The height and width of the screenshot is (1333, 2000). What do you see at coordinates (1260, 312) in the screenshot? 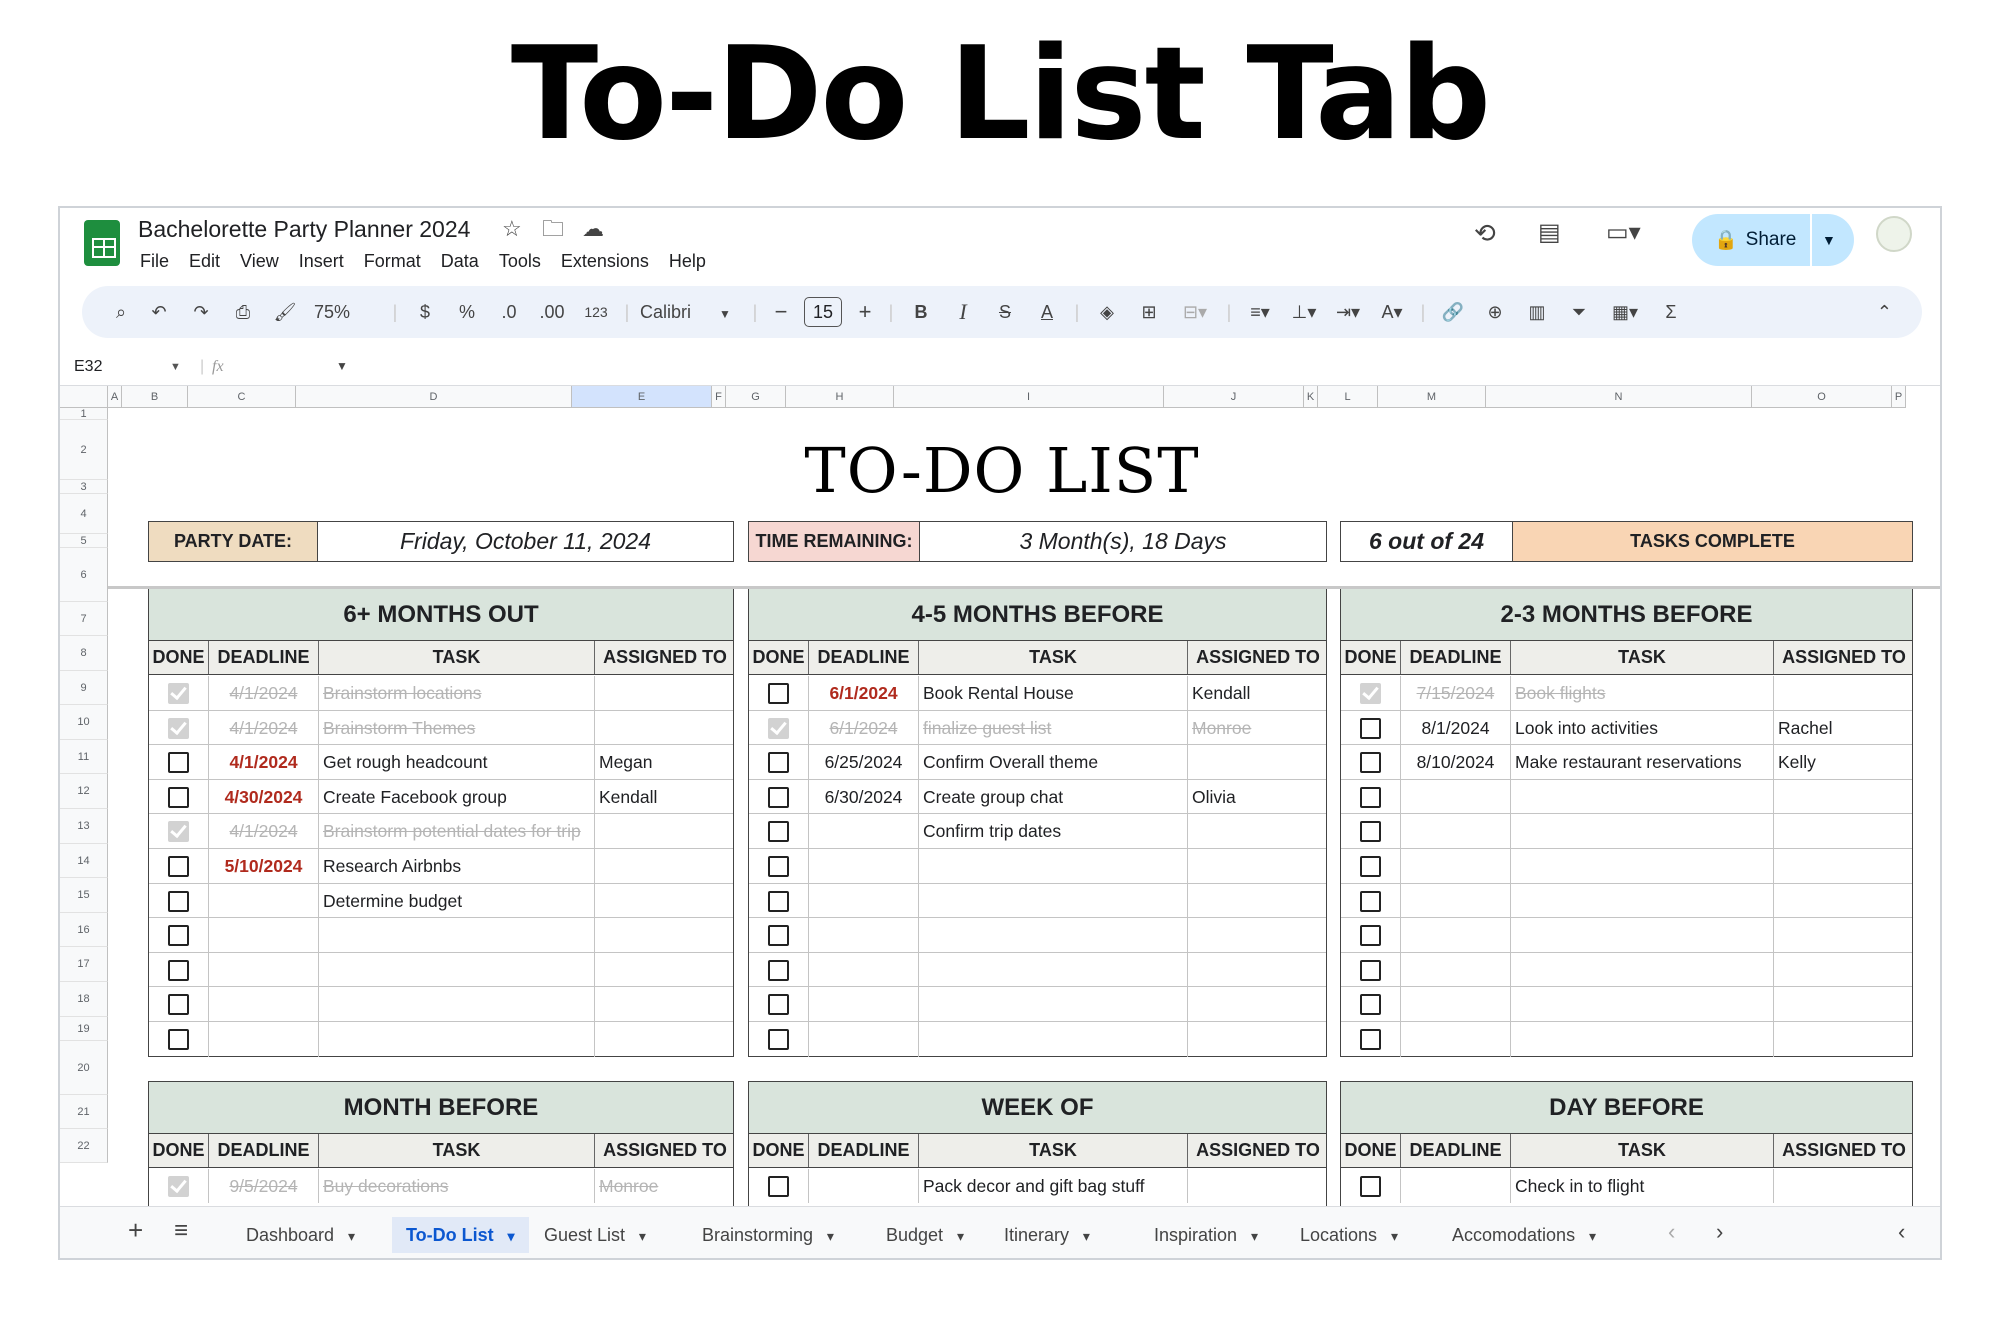
I see `horizontal-align-icon: ≡▾` at bounding box center [1260, 312].